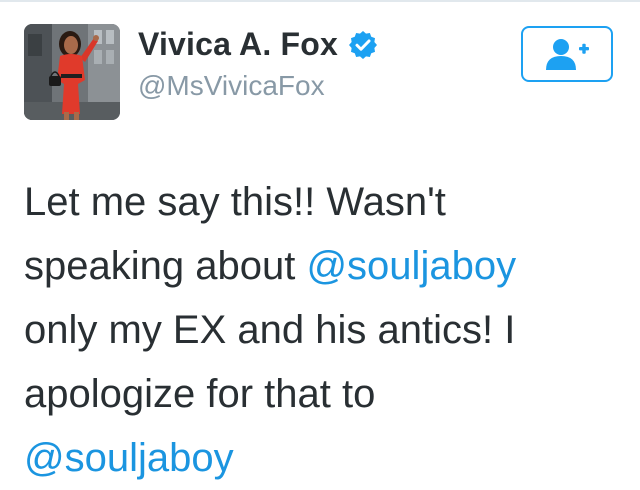 This screenshot has height=490, width=640. Describe the element at coordinates (238, 44) in the screenshot. I see `author-display-name: Vivica A. Fox` at that location.